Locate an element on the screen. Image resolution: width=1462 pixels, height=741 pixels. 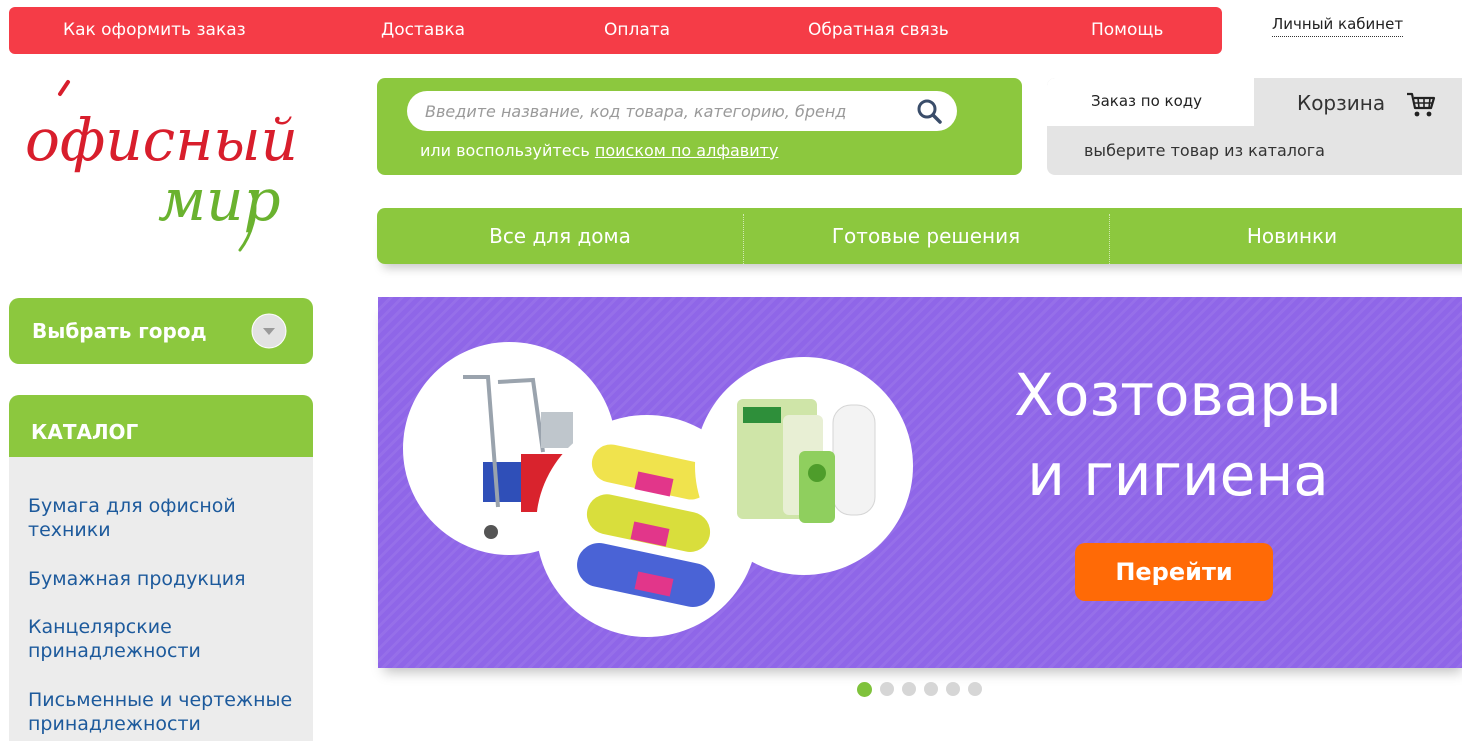
order-by-code-label: Заказ по коду is located at coordinates (1147, 101).